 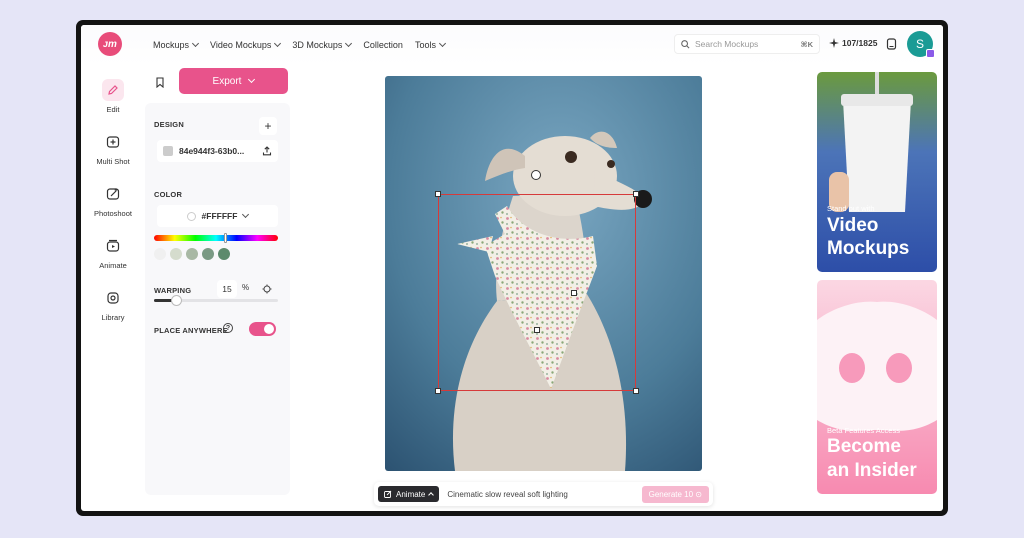 What do you see at coordinates (169, 124) in the screenshot?
I see `design-section-title: DESIGN` at bounding box center [169, 124].